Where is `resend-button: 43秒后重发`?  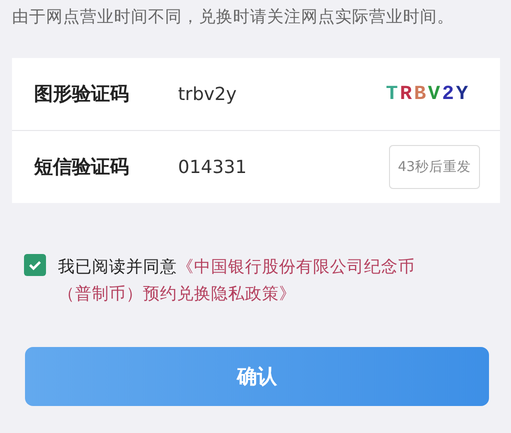 resend-button: 43秒后重发 is located at coordinates (434, 167).